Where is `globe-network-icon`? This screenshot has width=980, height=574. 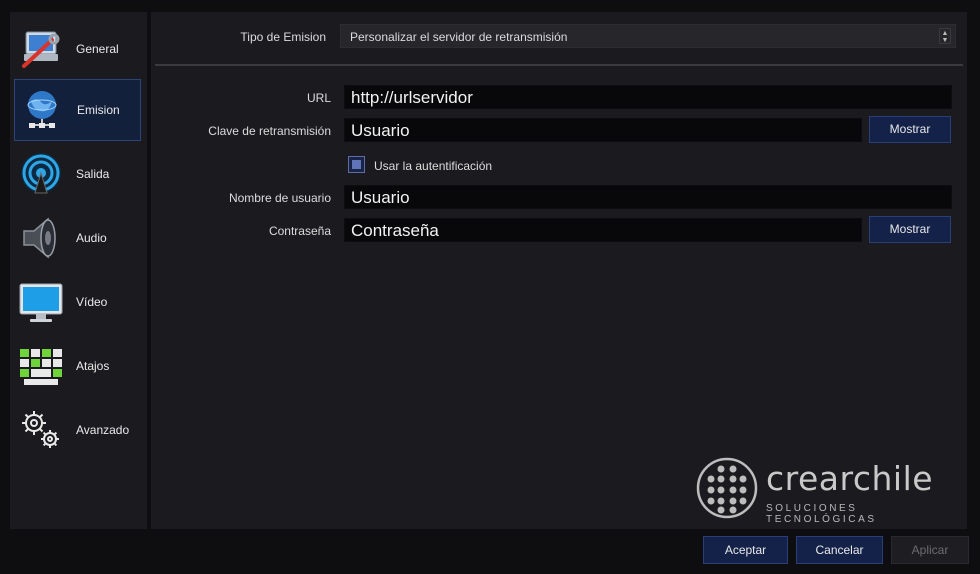 globe-network-icon is located at coordinates (42, 110).